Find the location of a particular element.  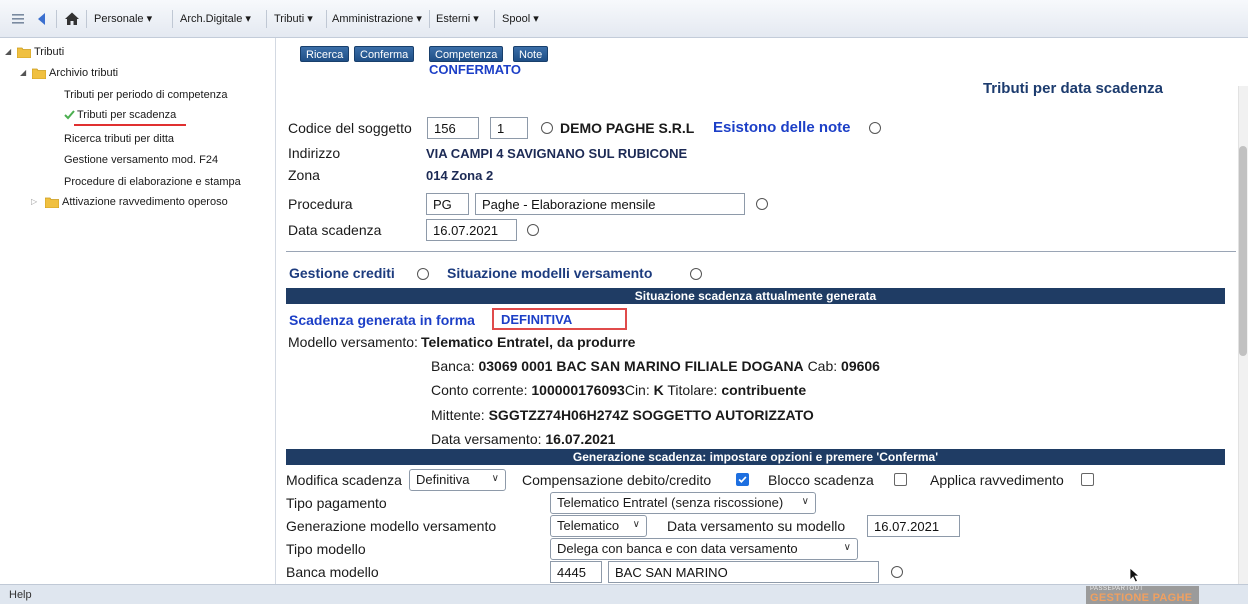

checkmark-icon is located at coordinates (69, 115).